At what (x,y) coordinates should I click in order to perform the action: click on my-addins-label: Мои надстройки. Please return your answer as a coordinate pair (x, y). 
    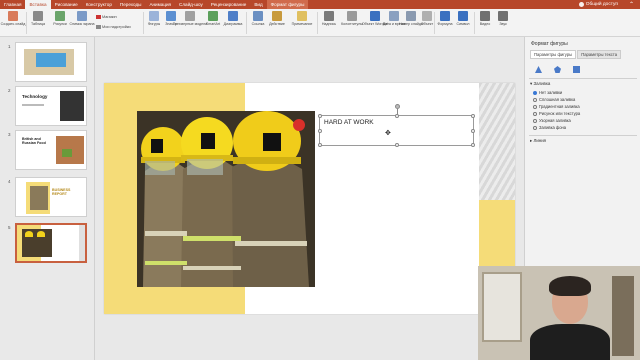
    Looking at the image, I should click on (116, 27).